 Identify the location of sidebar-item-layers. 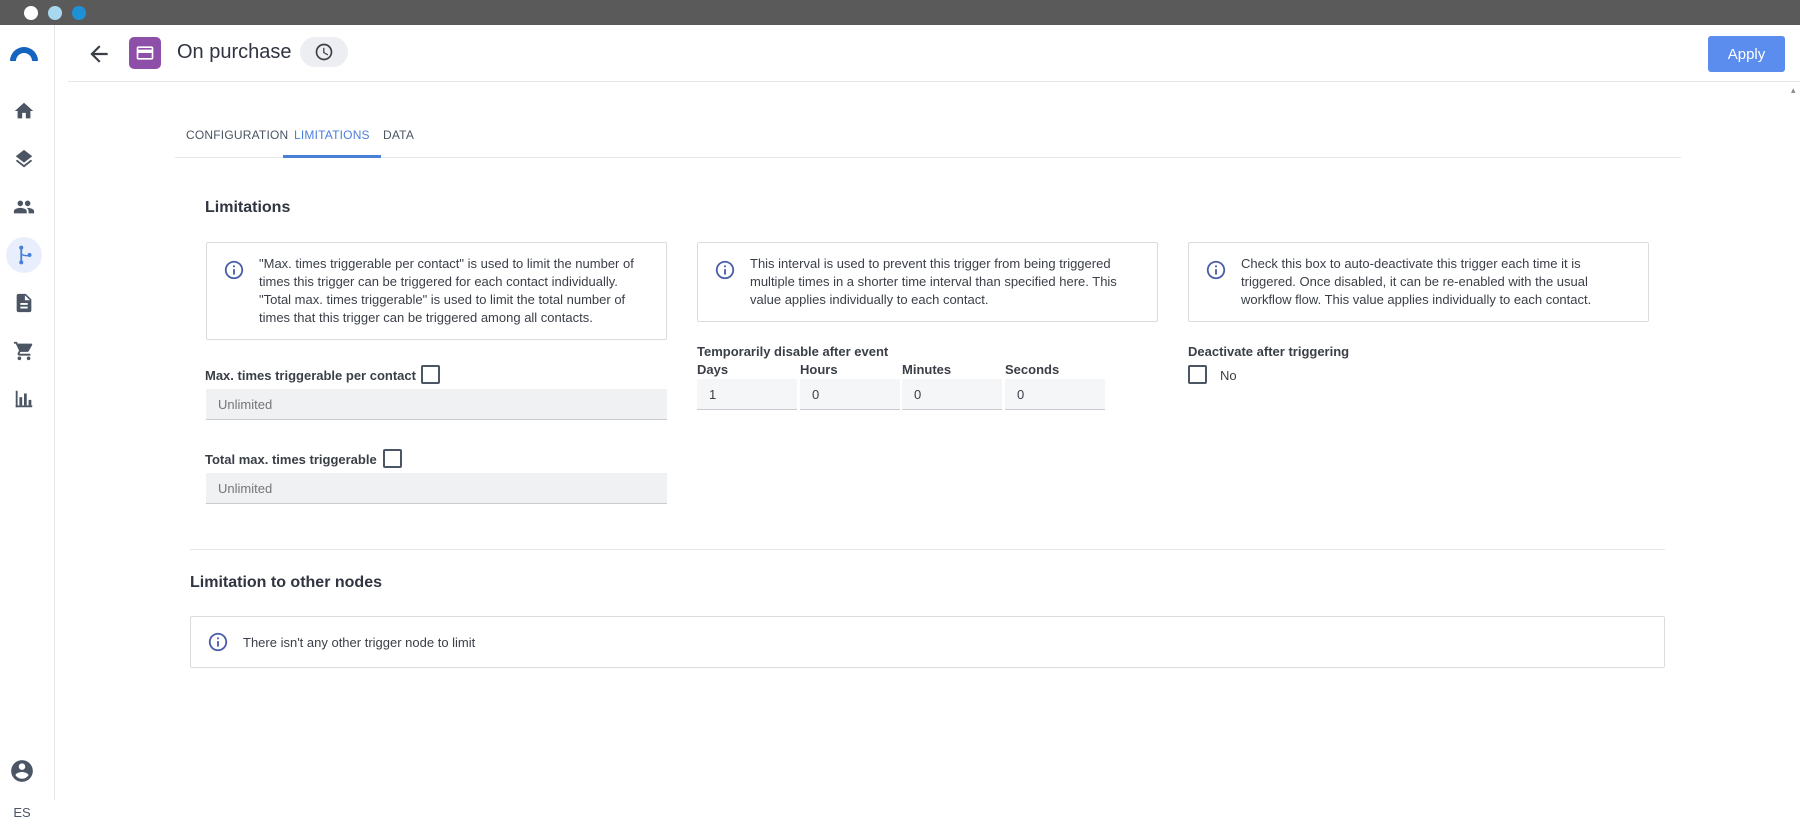
(24, 159).